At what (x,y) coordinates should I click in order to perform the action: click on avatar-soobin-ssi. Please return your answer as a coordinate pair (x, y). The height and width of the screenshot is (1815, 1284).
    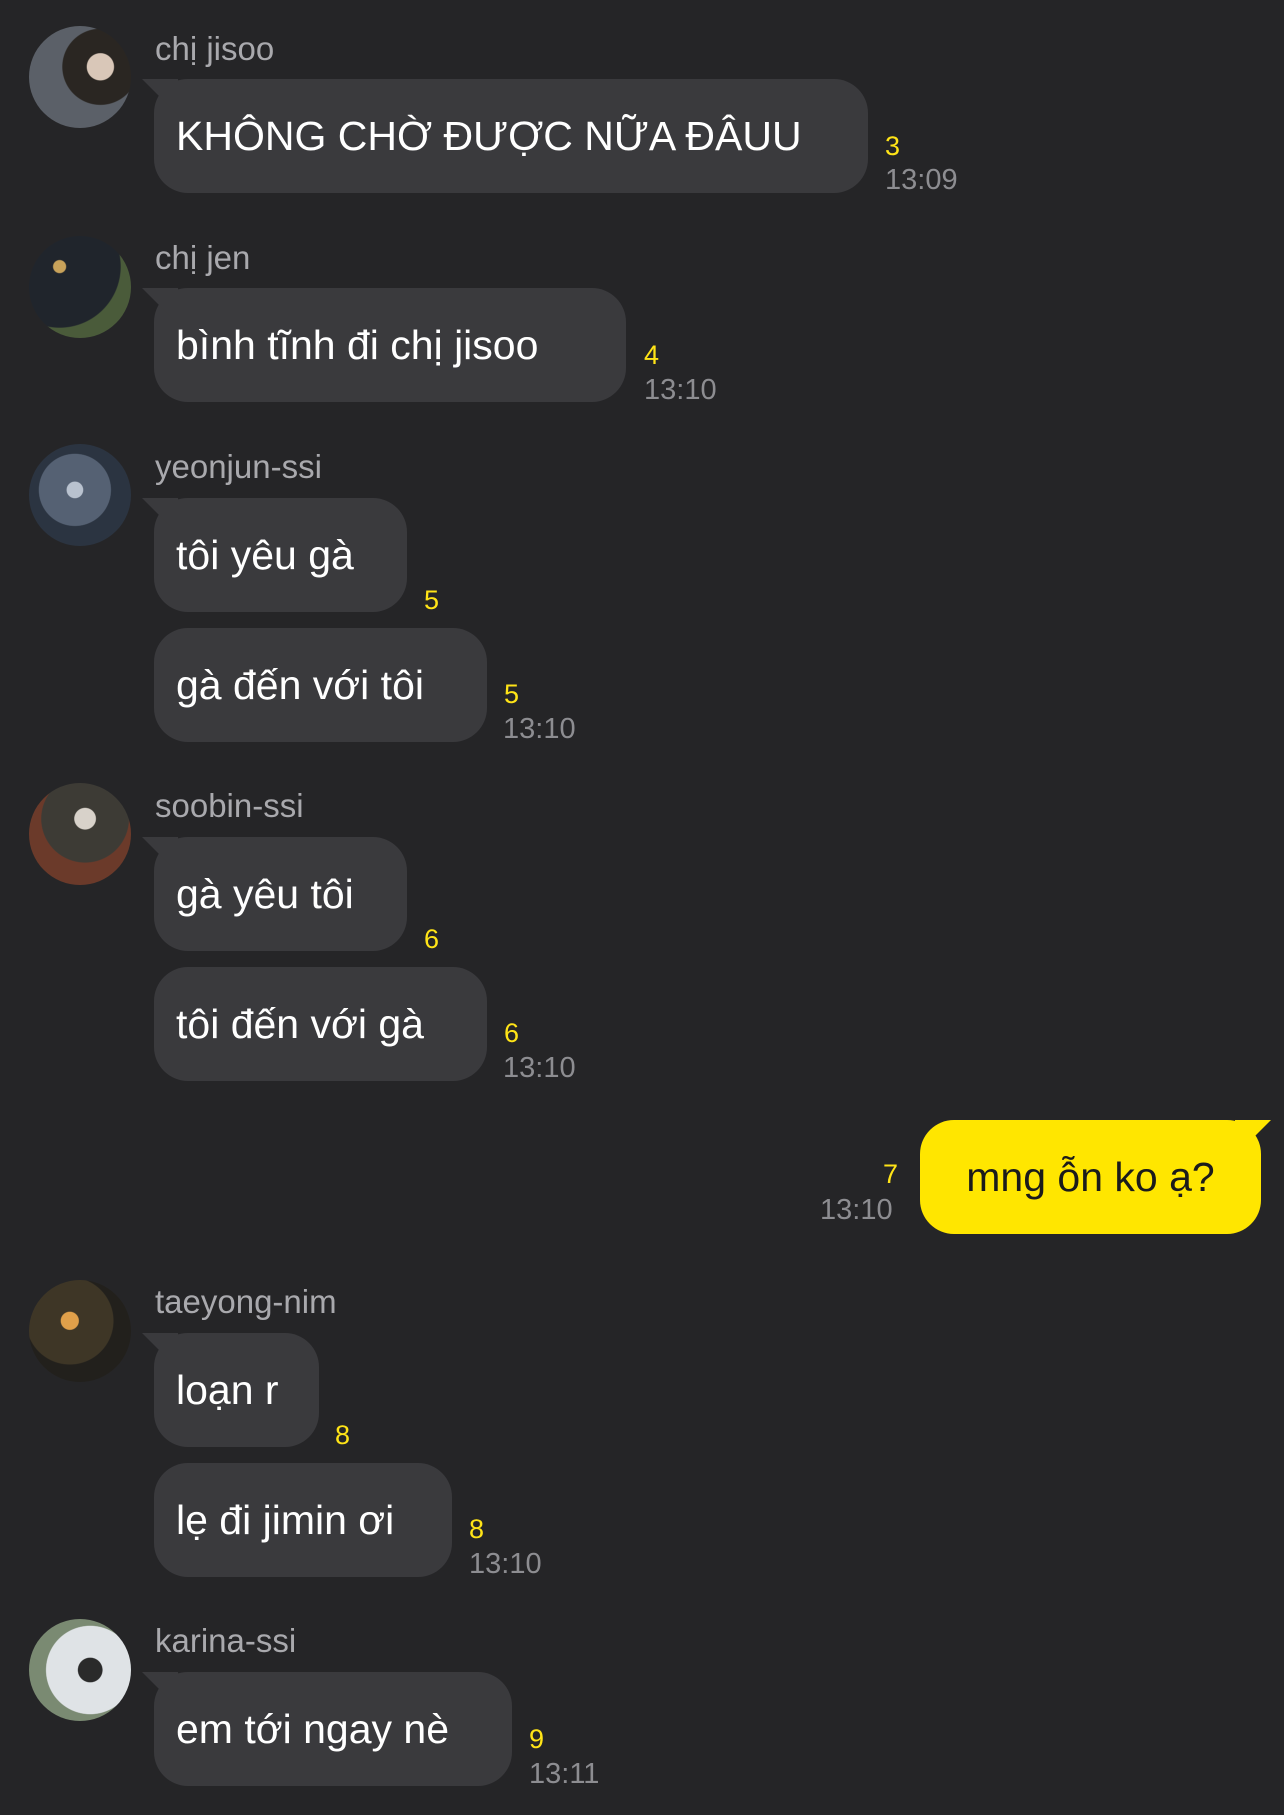
    Looking at the image, I should click on (80, 834).